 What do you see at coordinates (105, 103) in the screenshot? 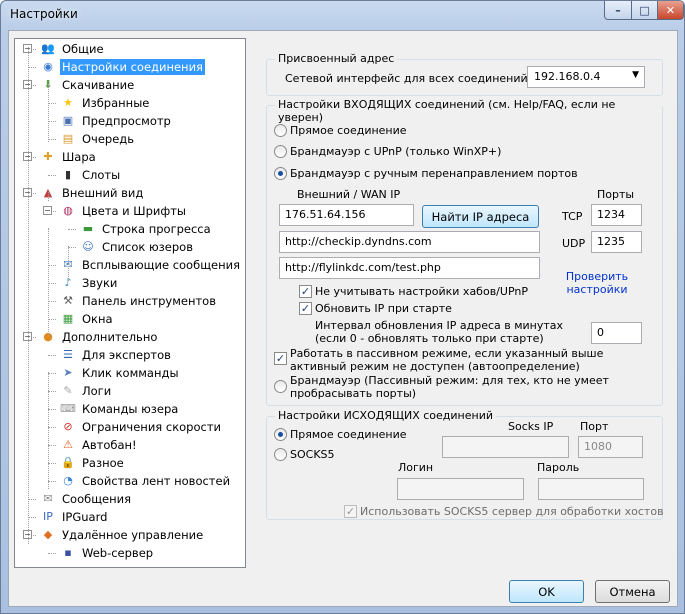
I see `tree-item: ★ Избранные` at bounding box center [105, 103].